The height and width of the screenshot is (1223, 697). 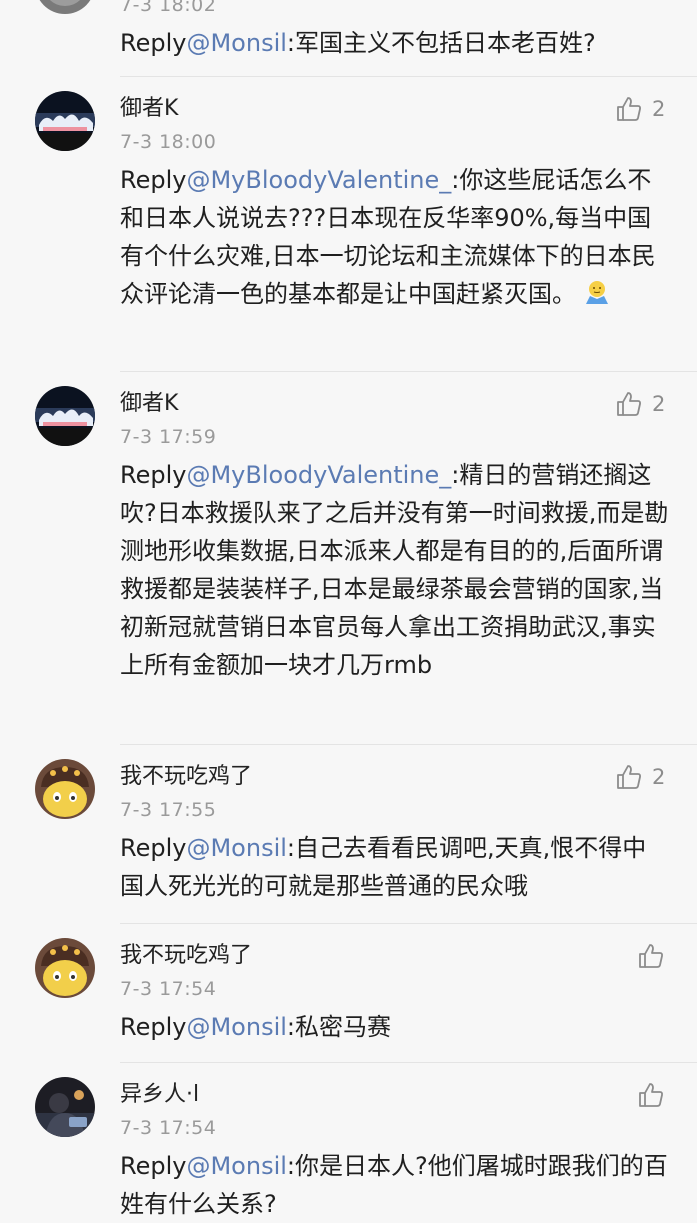 What do you see at coordinates (159, 1095) in the screenshot?
I see `comment-username: 异乡人·l` at bounding box center [159, 1095].